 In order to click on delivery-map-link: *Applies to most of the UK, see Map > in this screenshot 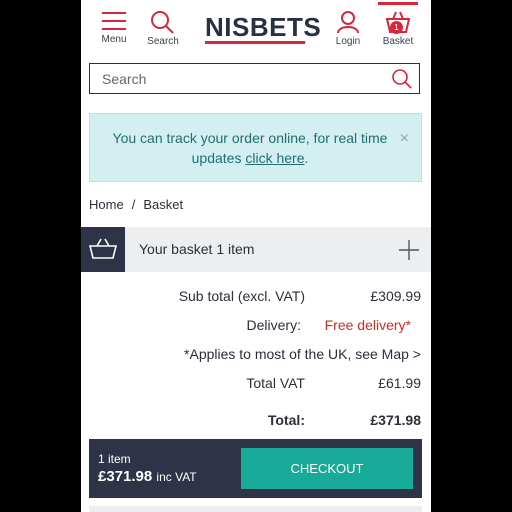, I will do `click(302, 354)`.